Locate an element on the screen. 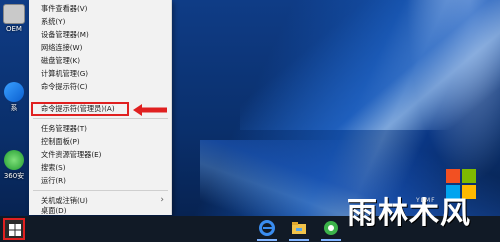  edge-browser-icon is located at coordinates (267, 228).